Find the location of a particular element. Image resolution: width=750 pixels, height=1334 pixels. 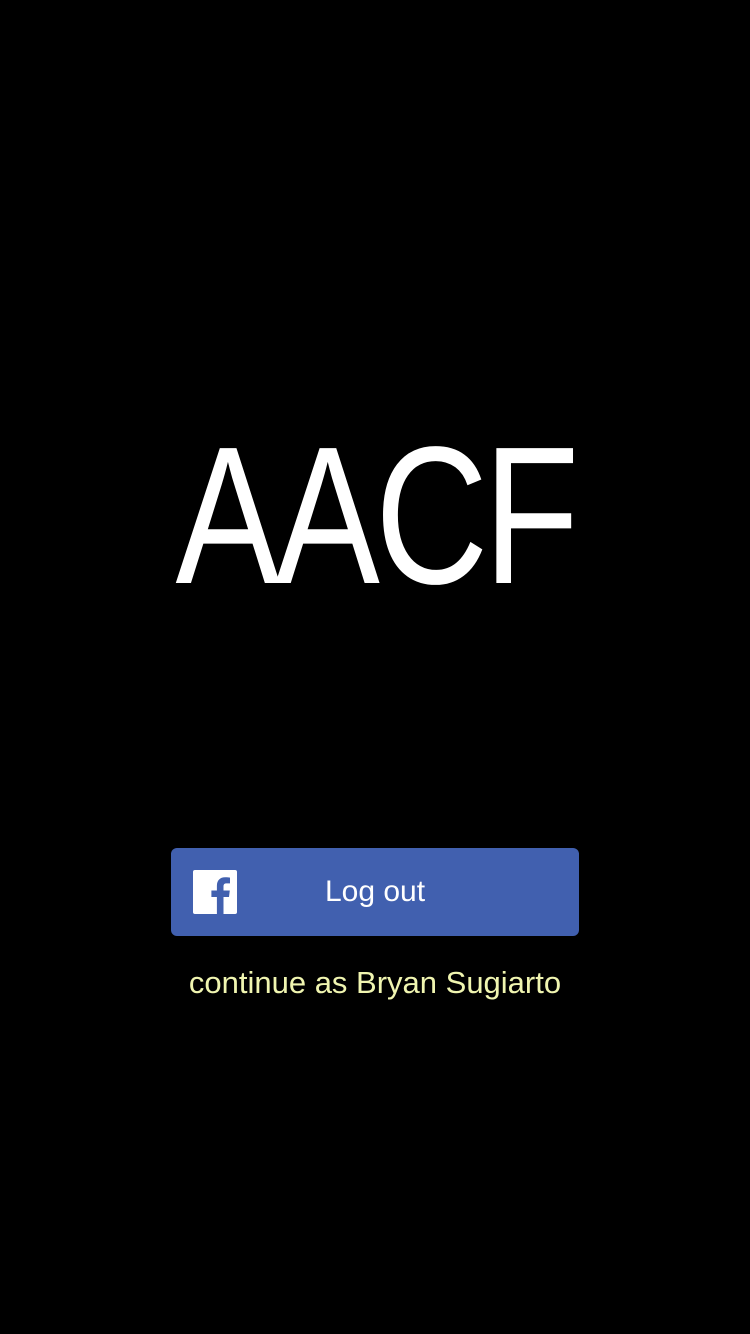

facebook-logout-button: Log out is located at coordinates (375, 892).